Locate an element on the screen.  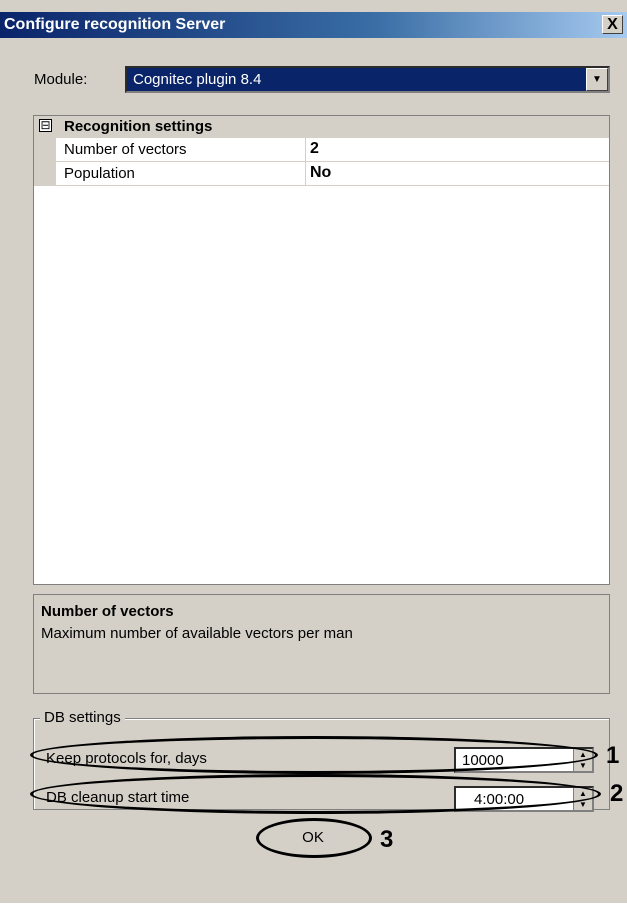
property-row: Population No is located at coordinates (321, 174).